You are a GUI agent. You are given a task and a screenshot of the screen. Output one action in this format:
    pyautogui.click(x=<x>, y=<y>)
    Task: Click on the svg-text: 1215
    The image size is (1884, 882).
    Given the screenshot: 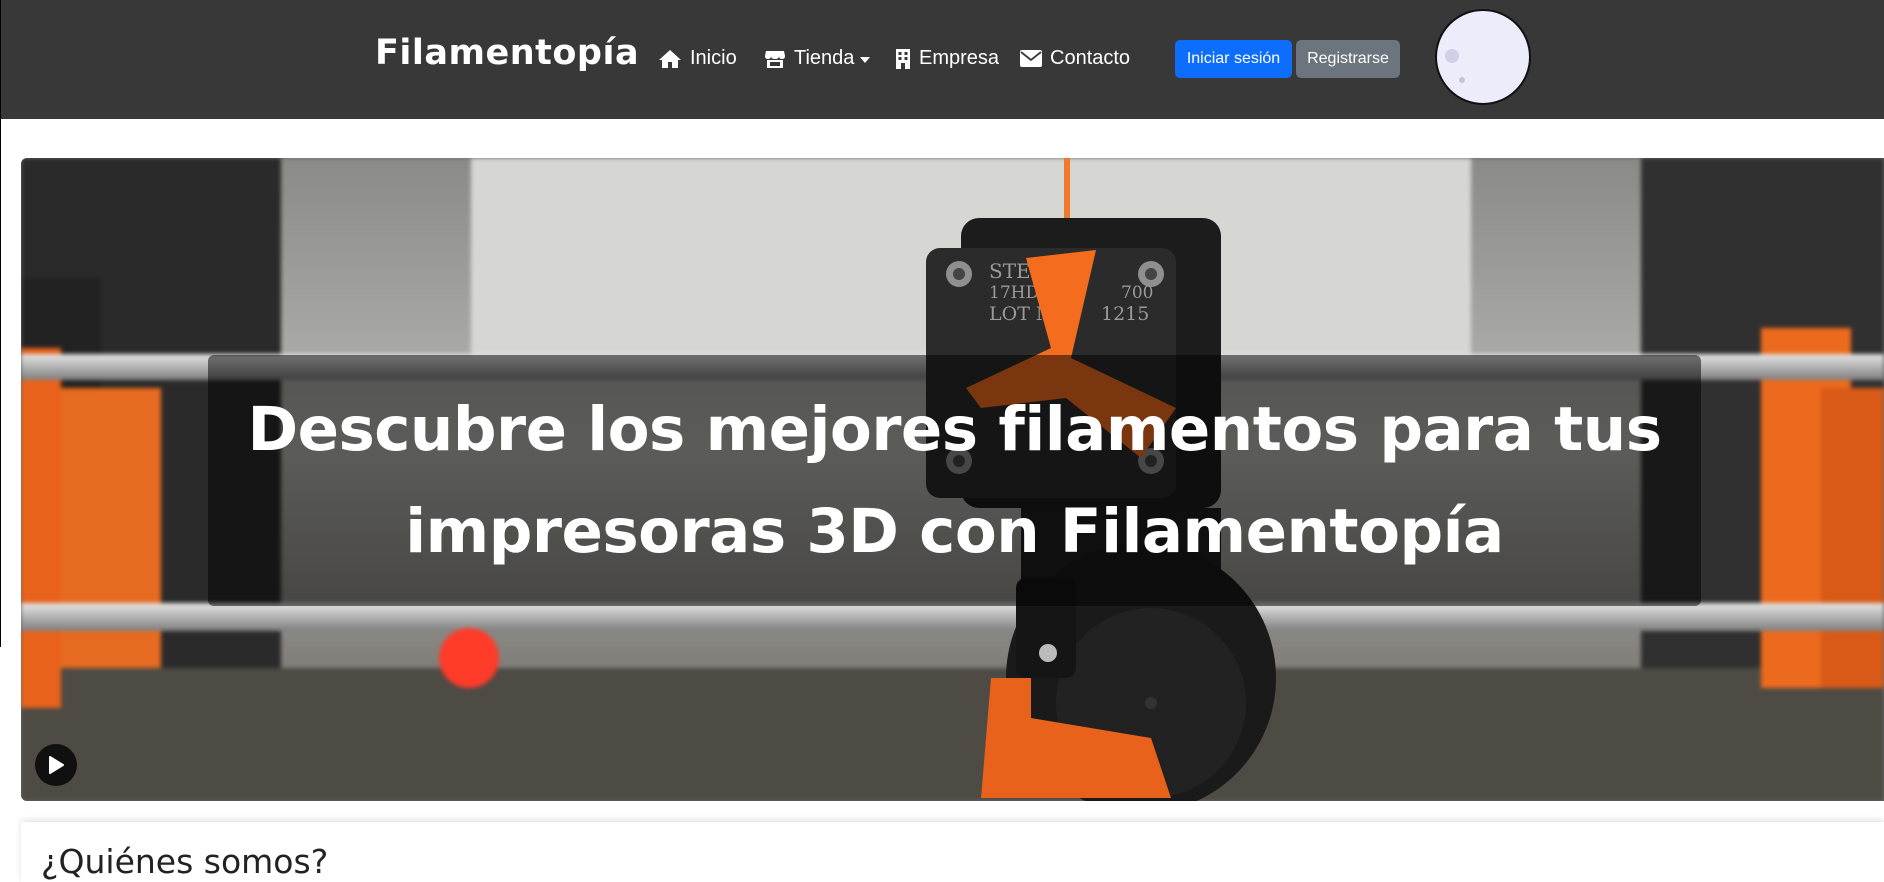 What is the action you would take?
    pyautogui.click(x=1125, y=314)
    